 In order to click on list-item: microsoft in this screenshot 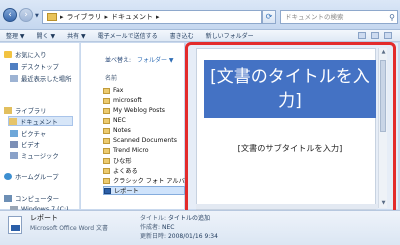, I will do `click(144, 100)`.